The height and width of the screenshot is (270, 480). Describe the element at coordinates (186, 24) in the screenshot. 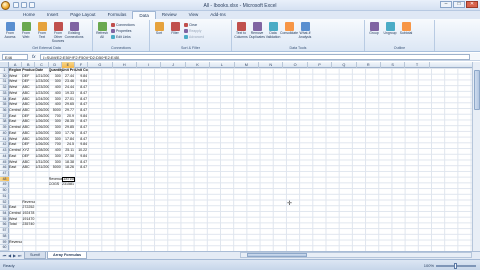

I see `clear-icon` at that location.